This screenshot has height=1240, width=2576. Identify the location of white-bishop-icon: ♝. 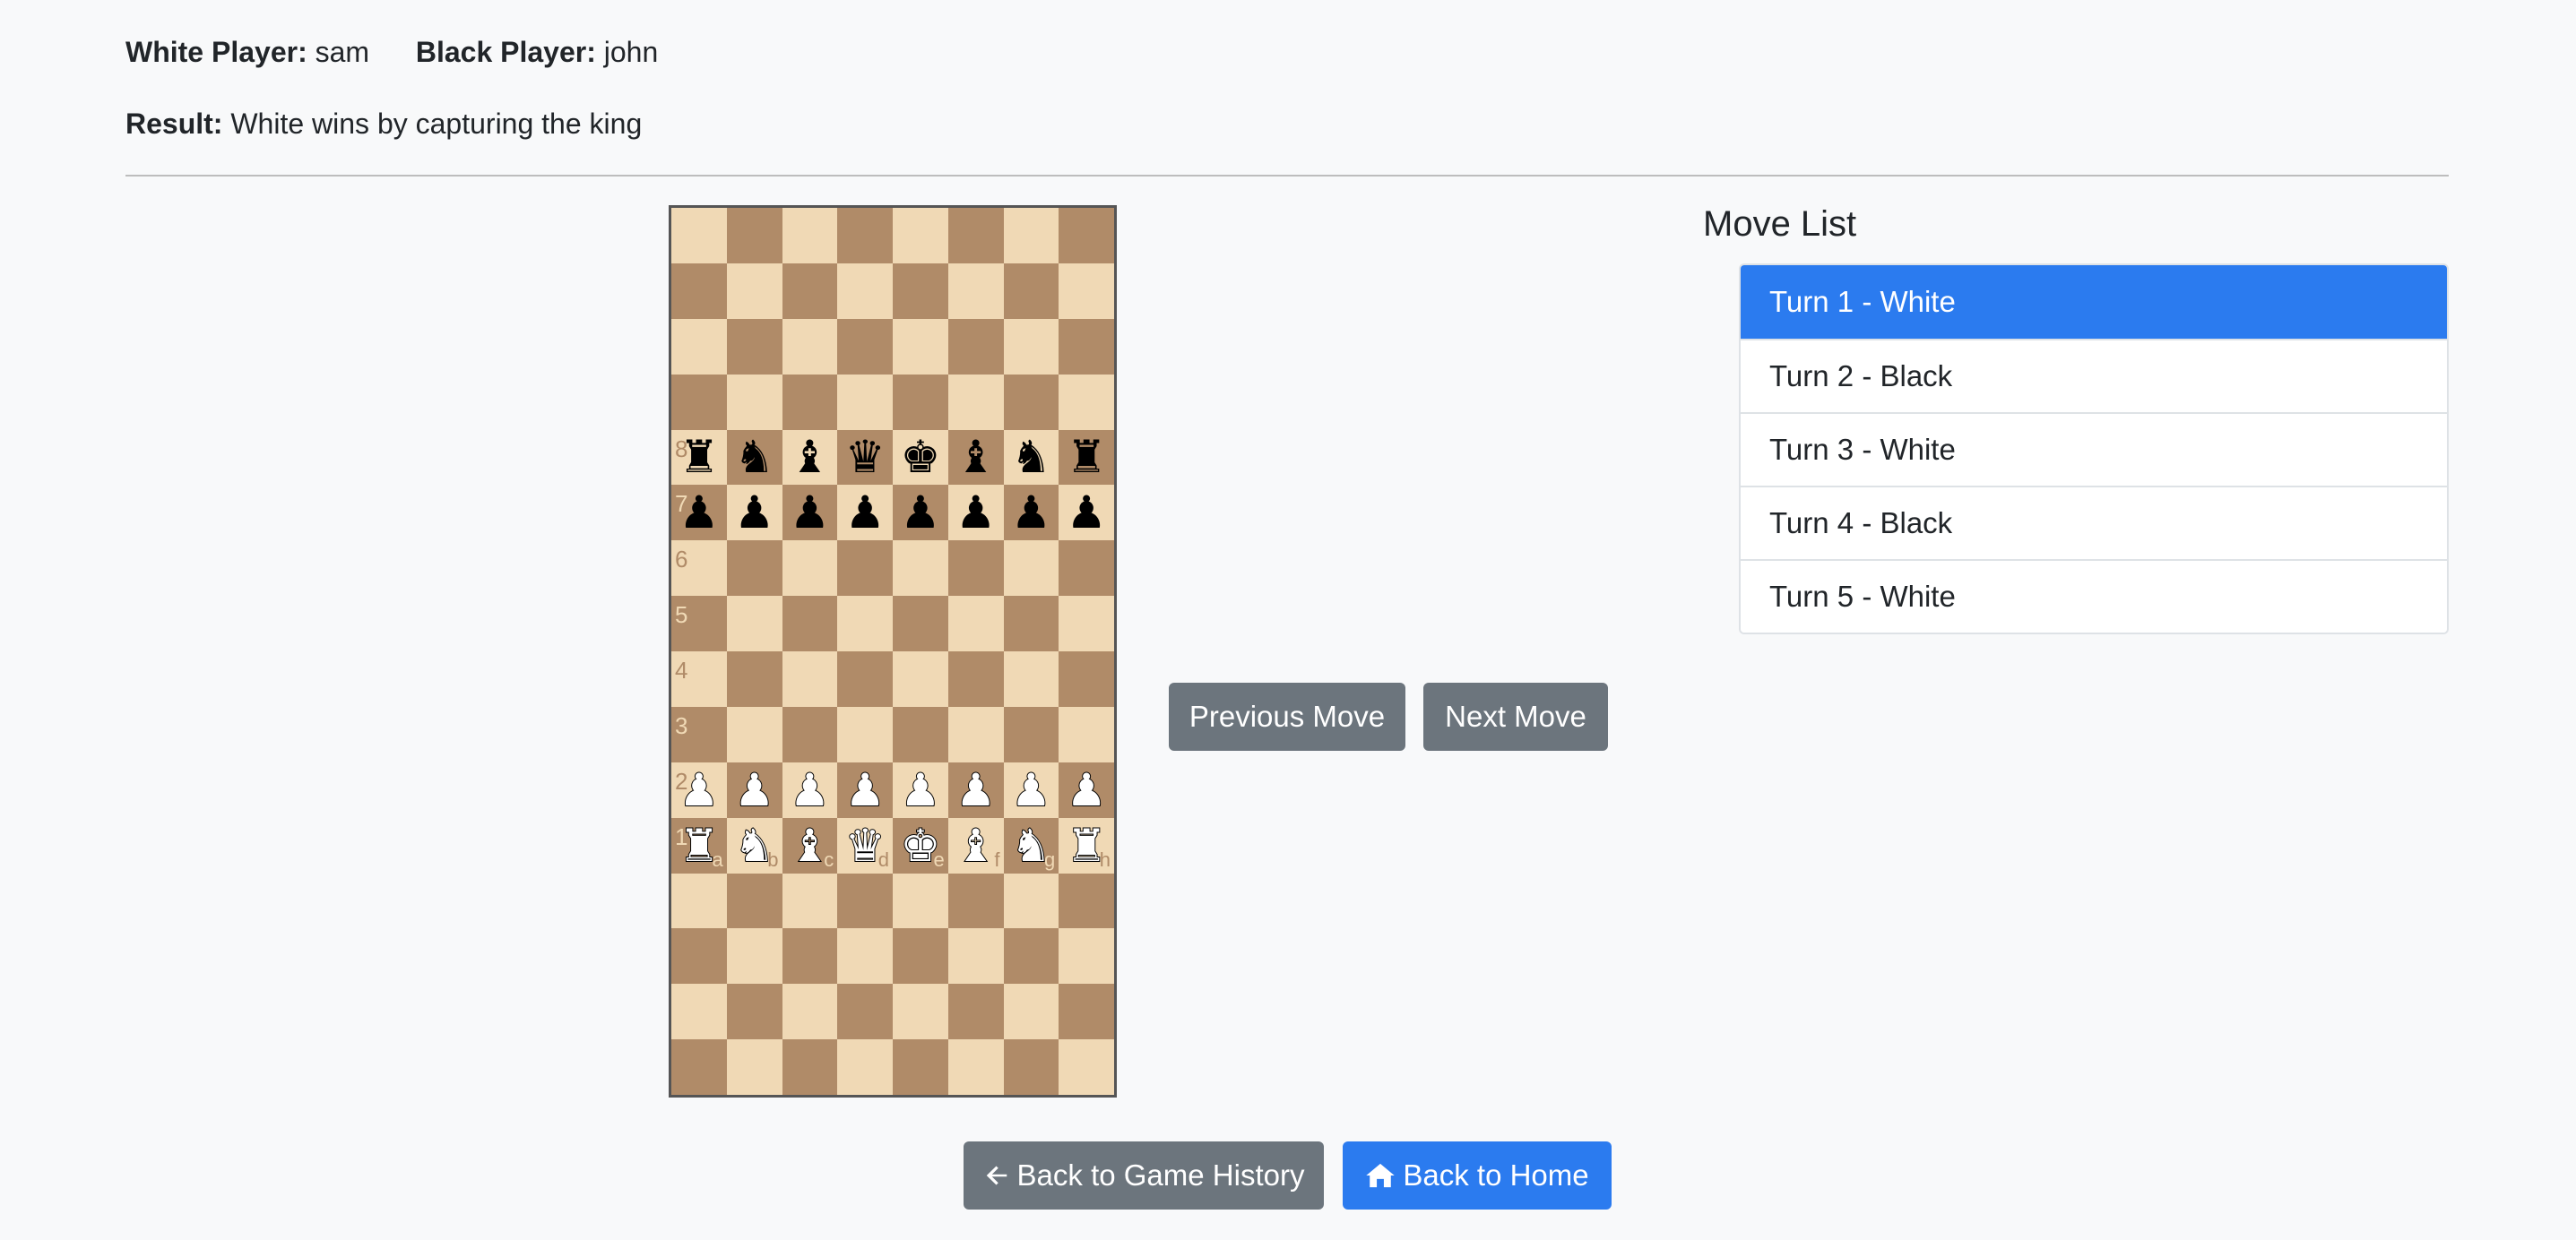
(976, 846).